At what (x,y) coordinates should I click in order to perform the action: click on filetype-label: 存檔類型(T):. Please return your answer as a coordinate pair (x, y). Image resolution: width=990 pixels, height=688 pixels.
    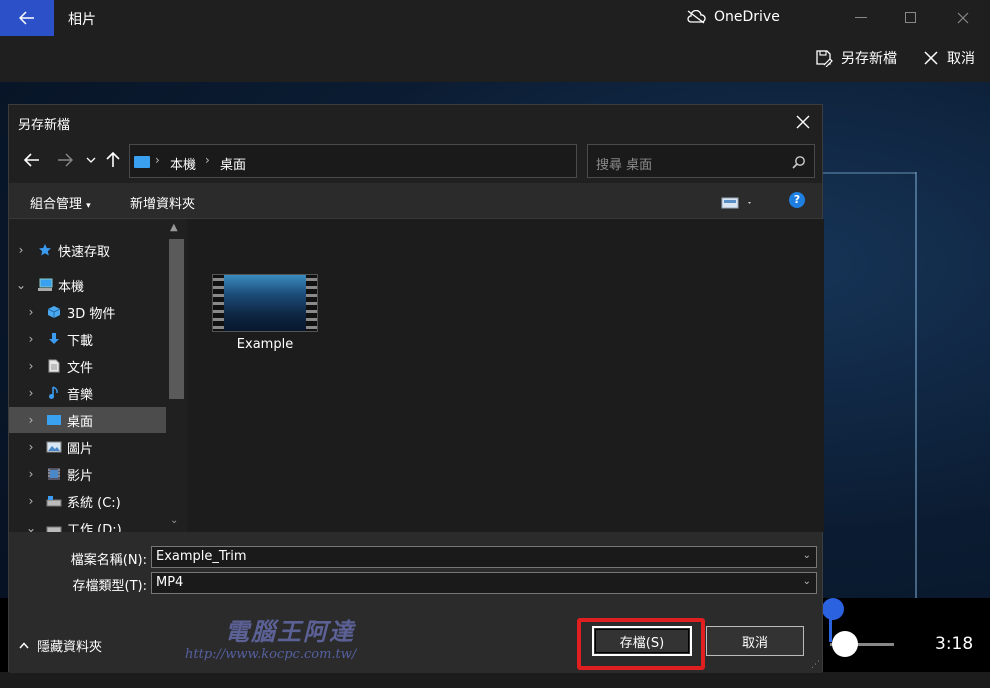
    Looking at the image, I should click on (109, 586).